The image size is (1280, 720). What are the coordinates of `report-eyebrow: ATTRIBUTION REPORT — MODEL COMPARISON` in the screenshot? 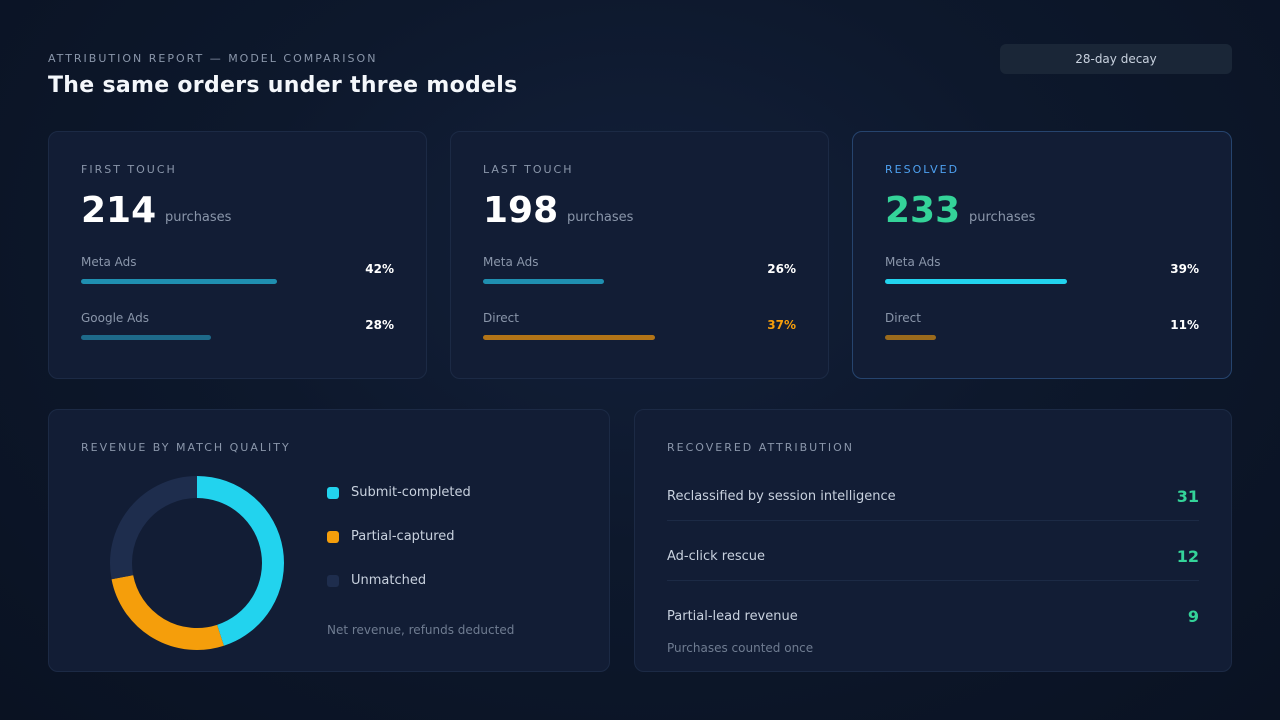 It's located at (213, 58).